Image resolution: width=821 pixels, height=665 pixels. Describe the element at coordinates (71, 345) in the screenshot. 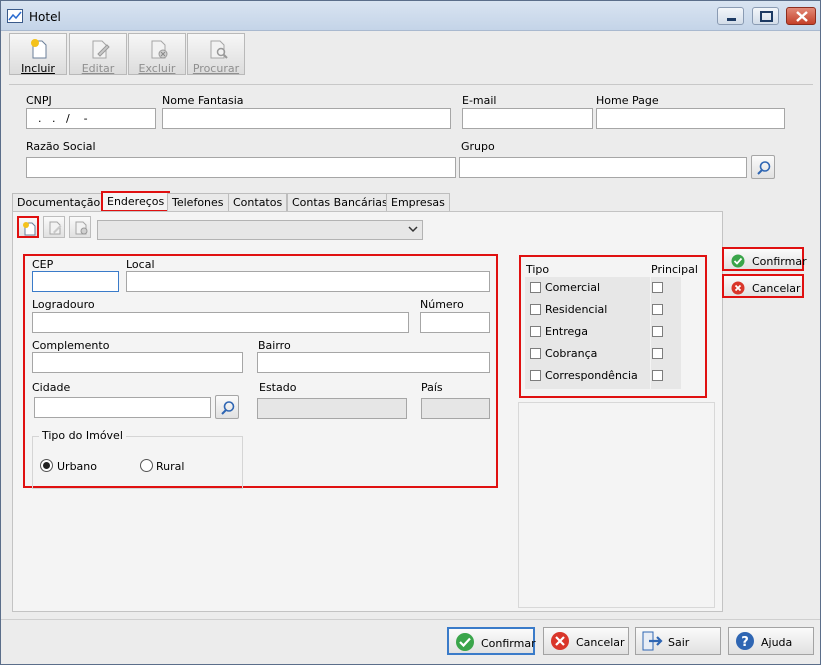

I see `complemento-label: Complemento` at that location.